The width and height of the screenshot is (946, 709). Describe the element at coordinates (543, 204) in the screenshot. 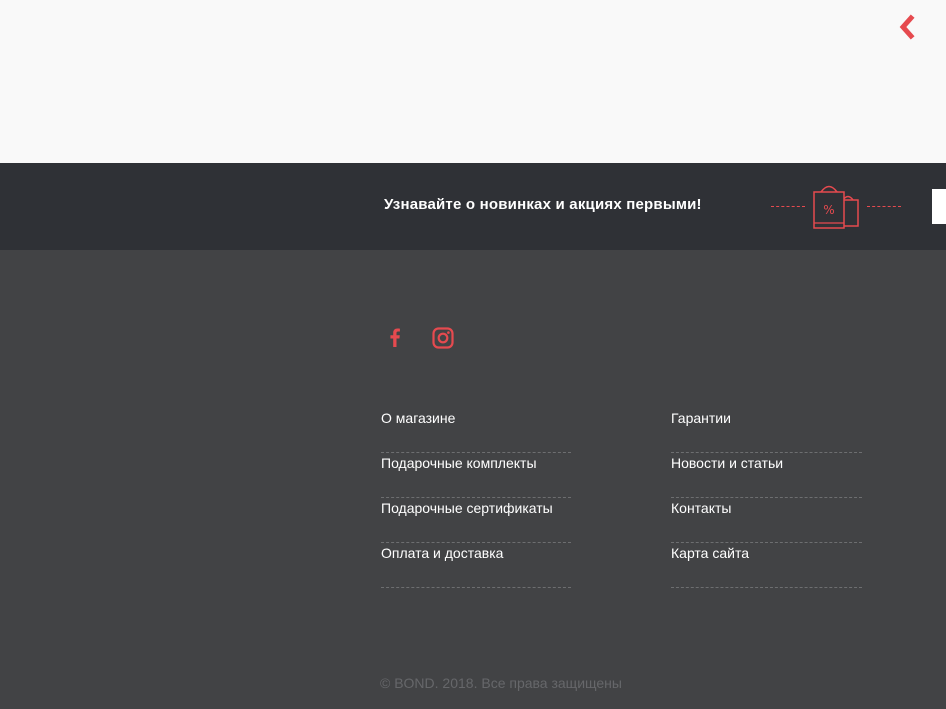

I see `newsletter-text: Узнавайте о новинках и акциях первыми!` at that location.